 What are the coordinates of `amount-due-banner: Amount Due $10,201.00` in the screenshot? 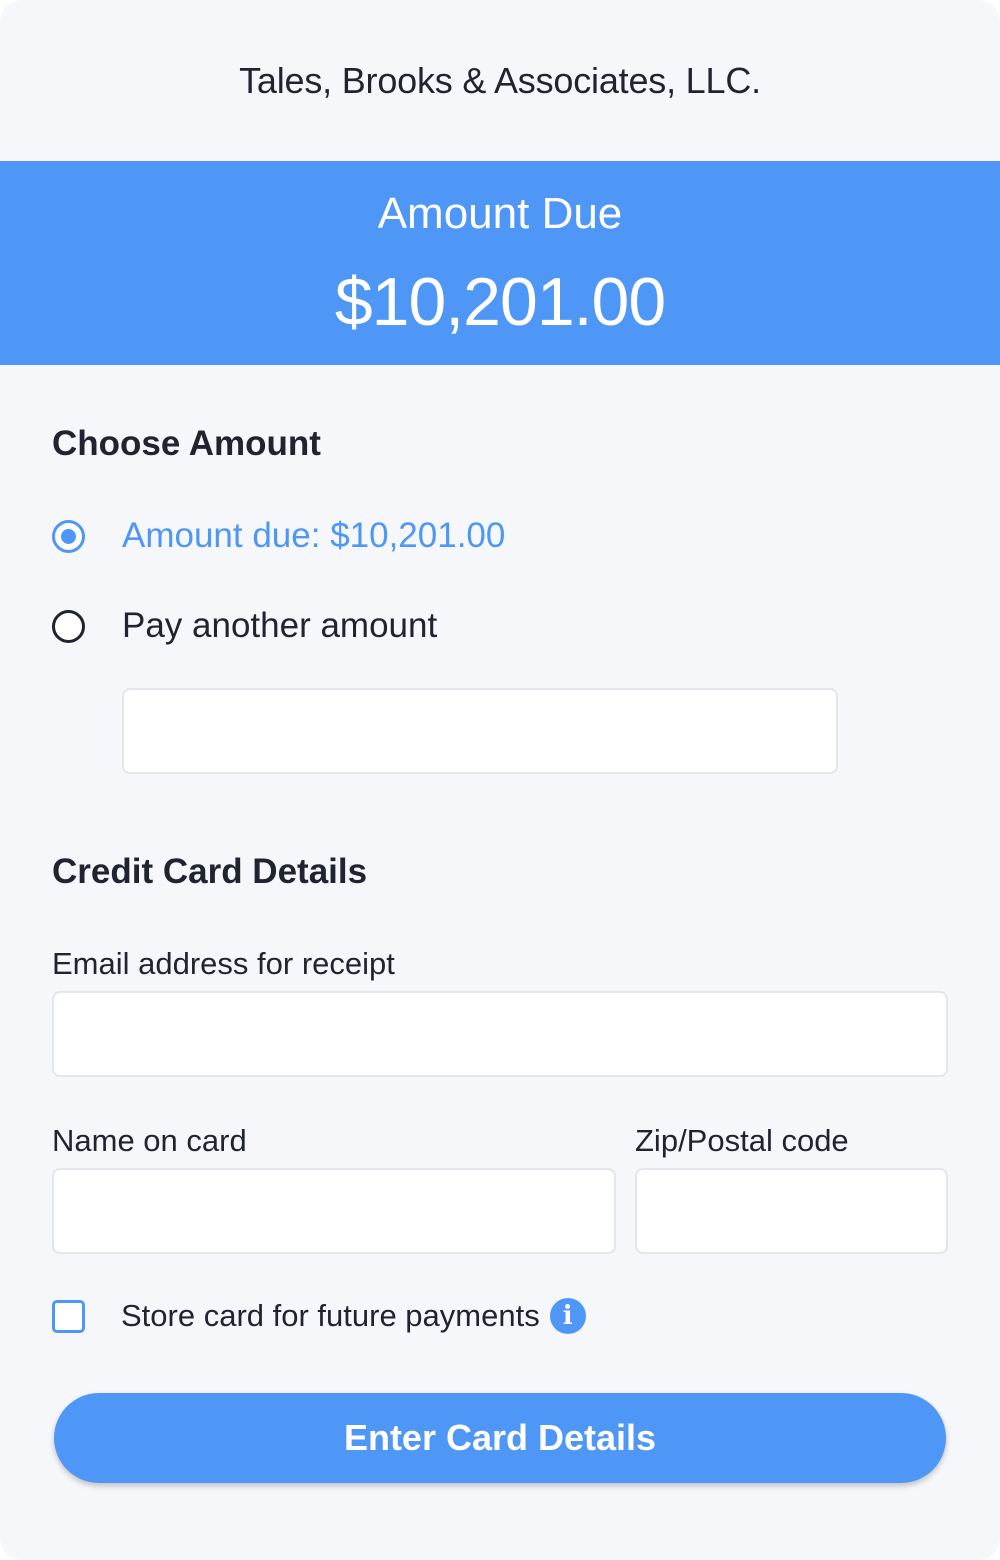 It's located at (500, 263).